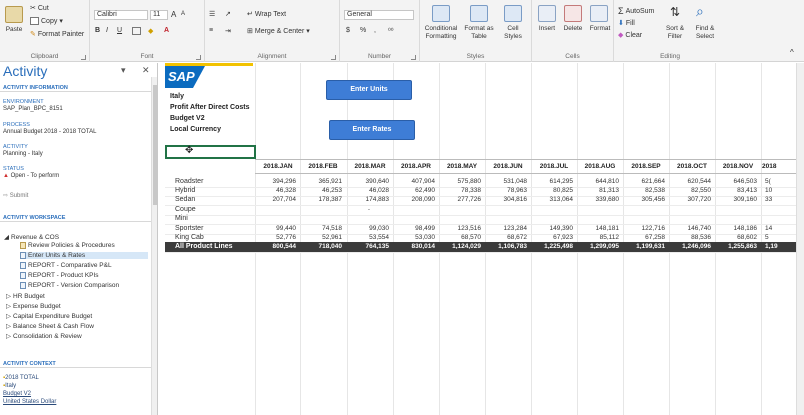 The height and width of the screenshot is (415, 804). Describe the element at coordinates (50, 326) in the screenshot. I see `tree-item-balance-sheet: ▷ Balance Sheet & Cash Flow` at that location.